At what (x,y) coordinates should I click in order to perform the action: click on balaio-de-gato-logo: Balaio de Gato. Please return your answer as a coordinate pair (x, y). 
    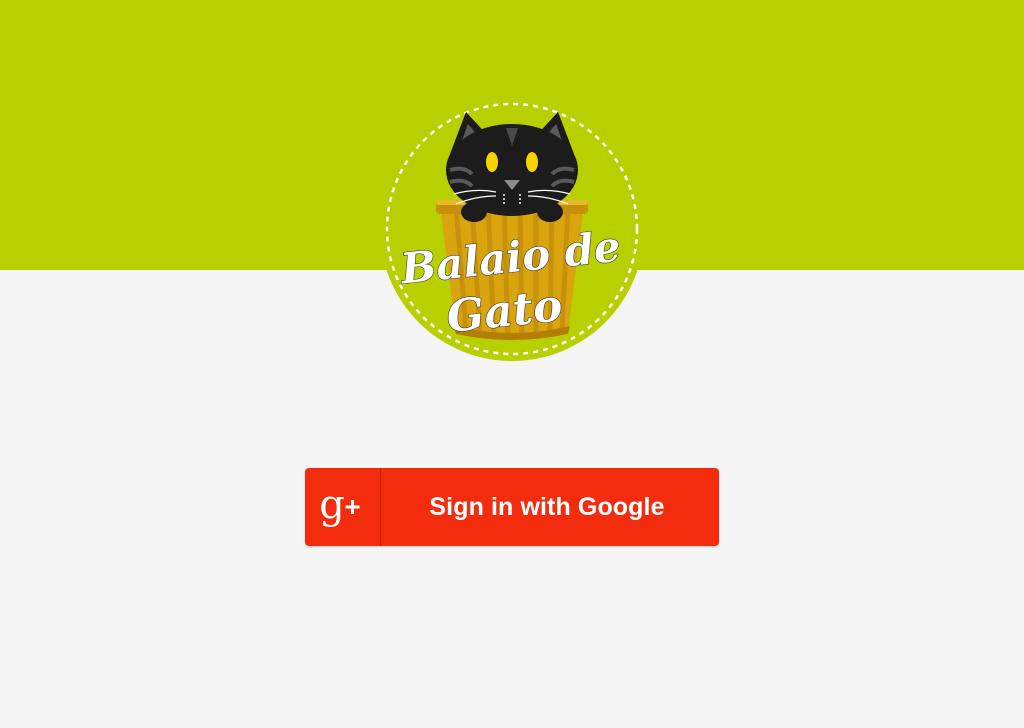
    Looking at the image, I should click on (512, 229).